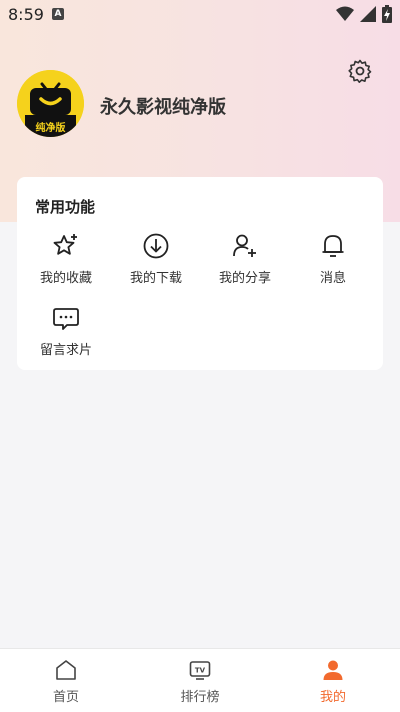 The height and width of the screenshot is (712, 400). Describe the element at coordinates (58, 14) in the screenshot. I see `notification-icon: A` at that location.